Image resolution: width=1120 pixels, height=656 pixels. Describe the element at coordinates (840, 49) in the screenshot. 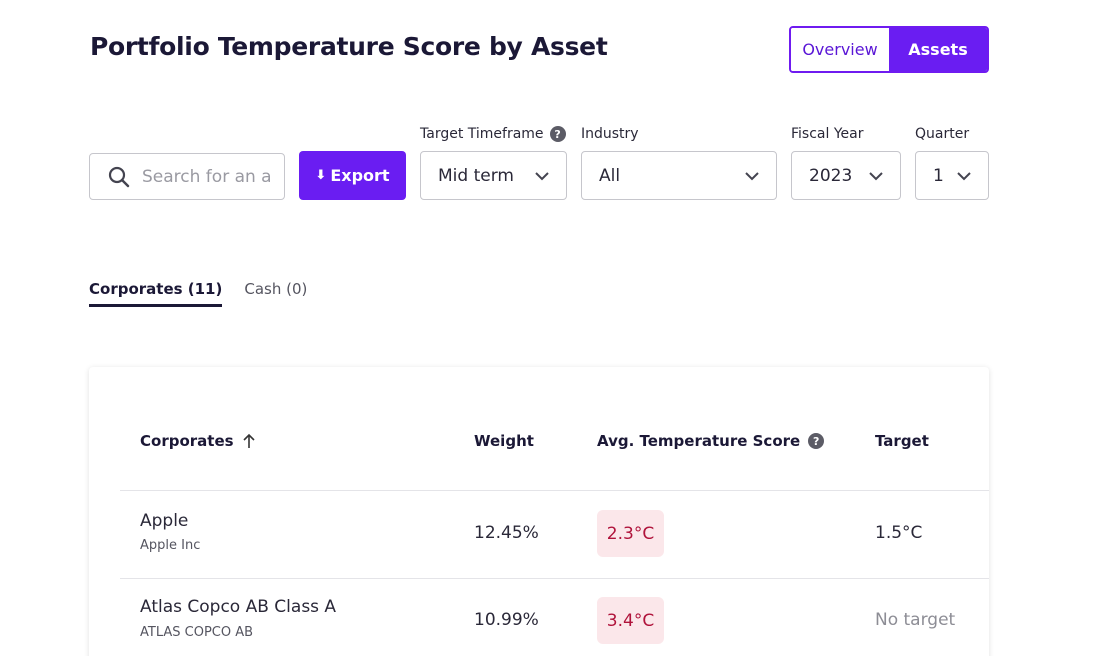

I see `overview-toggle-button: Overview` at that location.